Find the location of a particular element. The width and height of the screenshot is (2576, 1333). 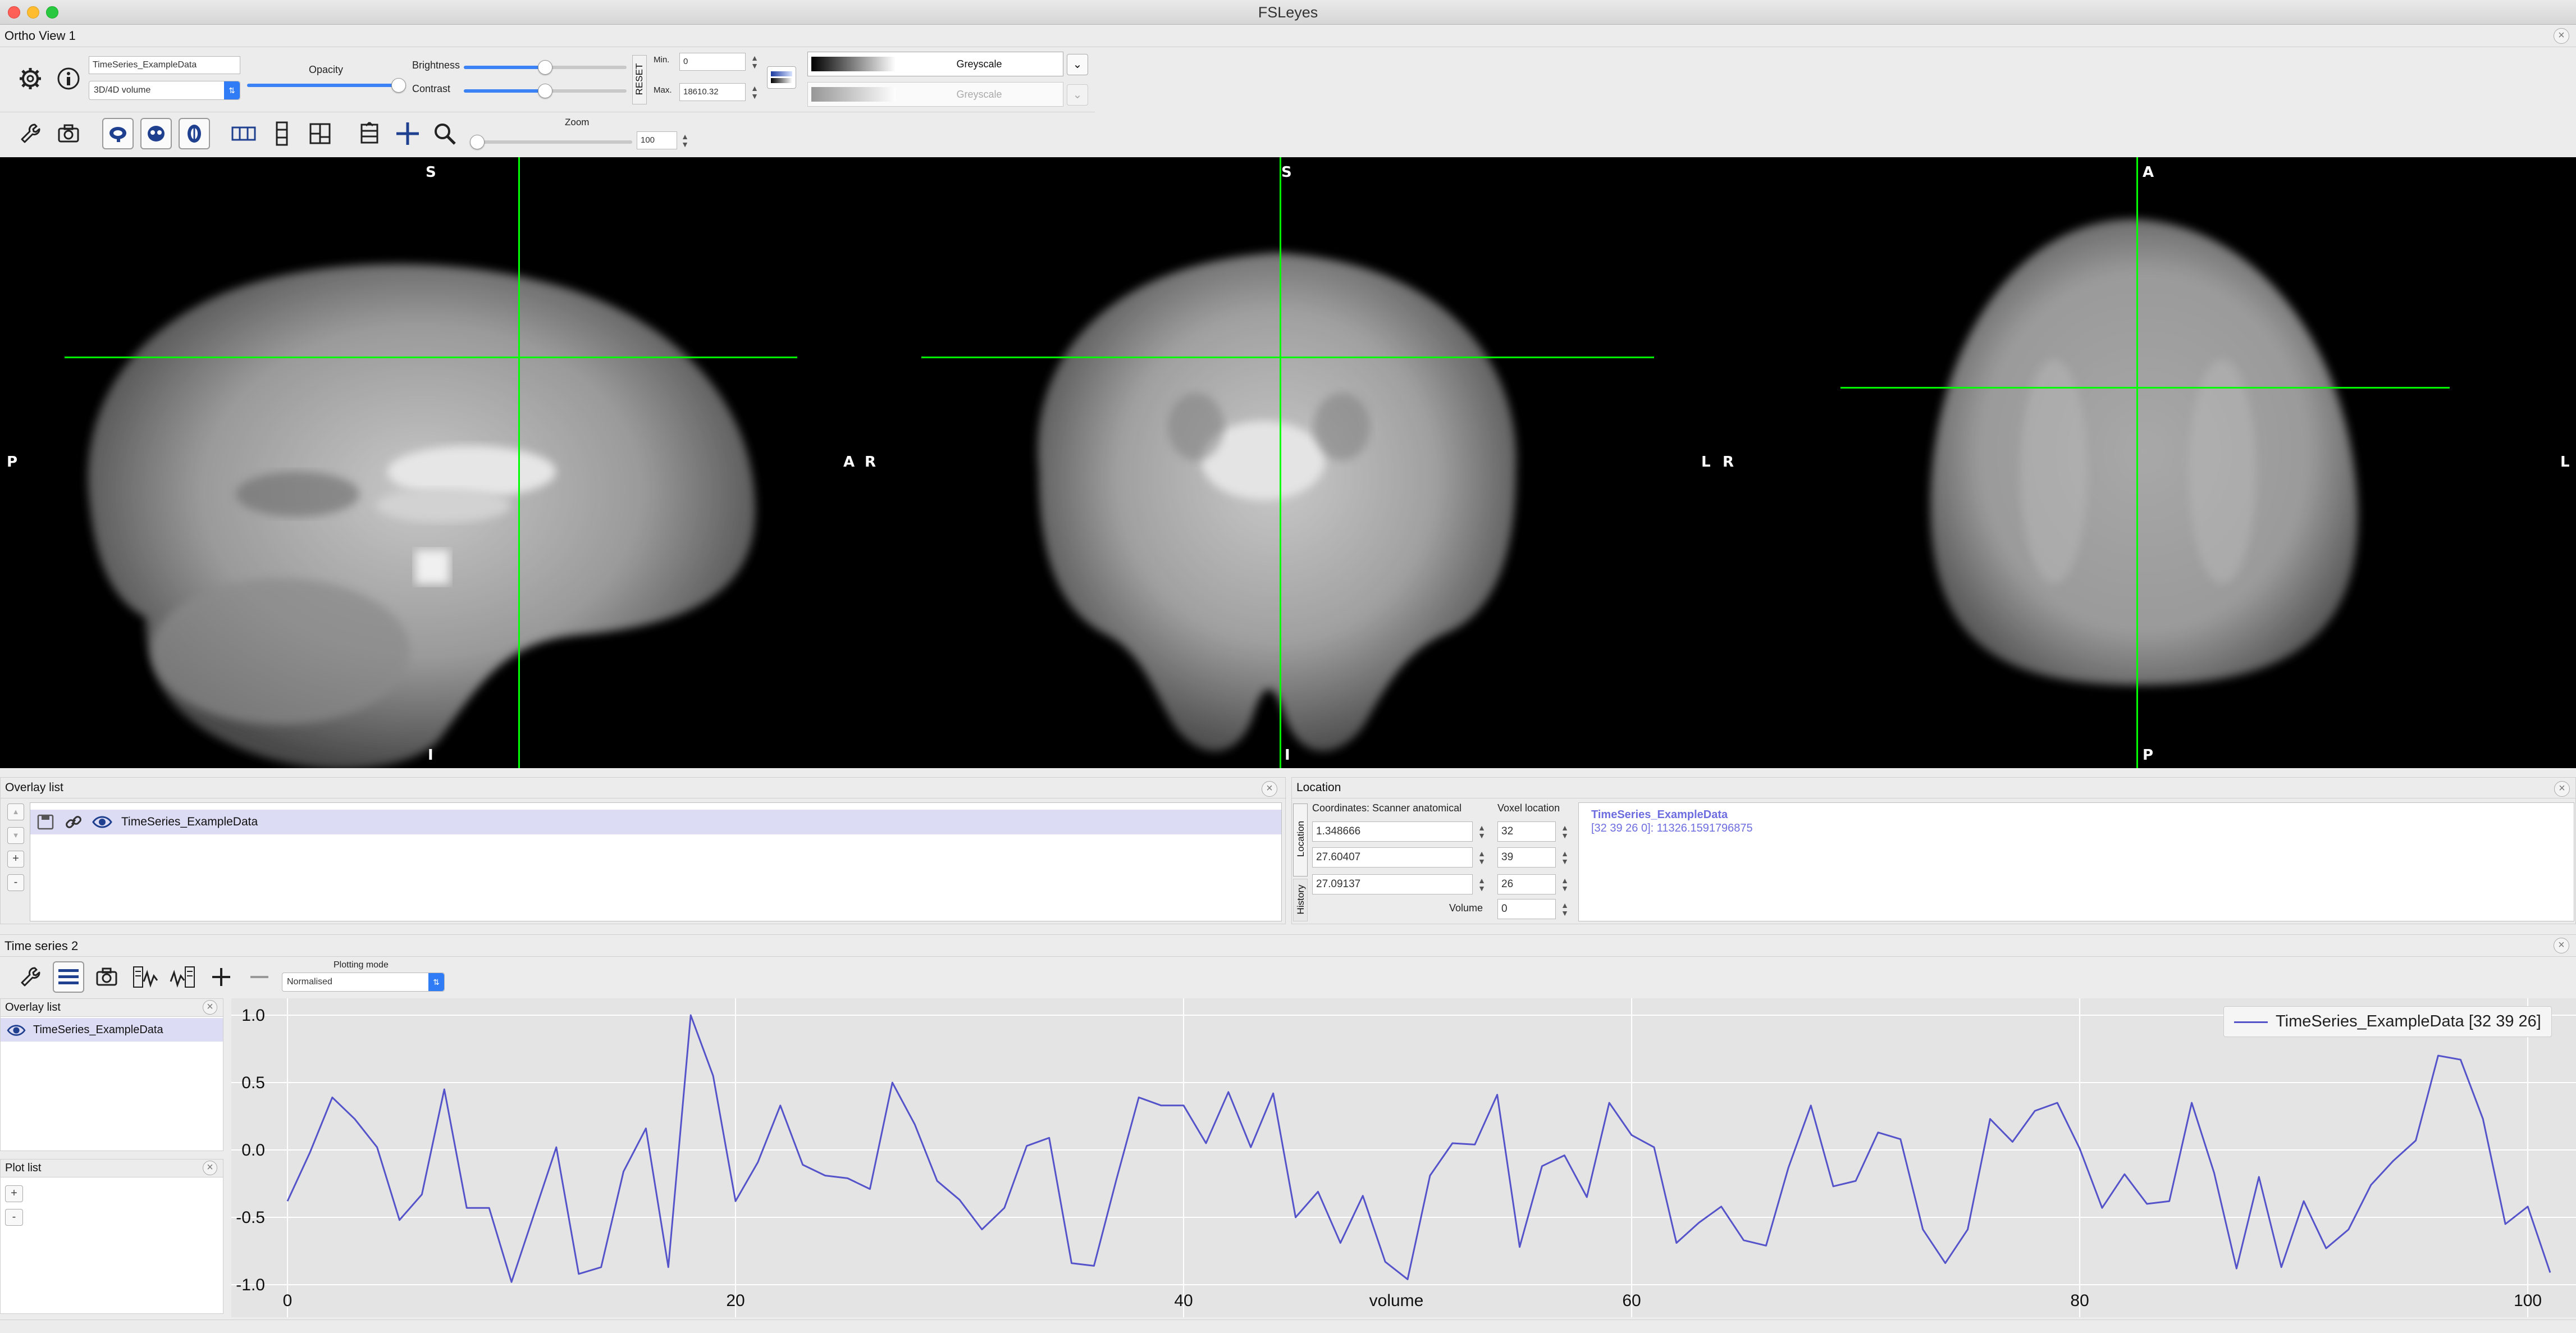

plot-list-add-button: + is located at coordinates (14, 1193).